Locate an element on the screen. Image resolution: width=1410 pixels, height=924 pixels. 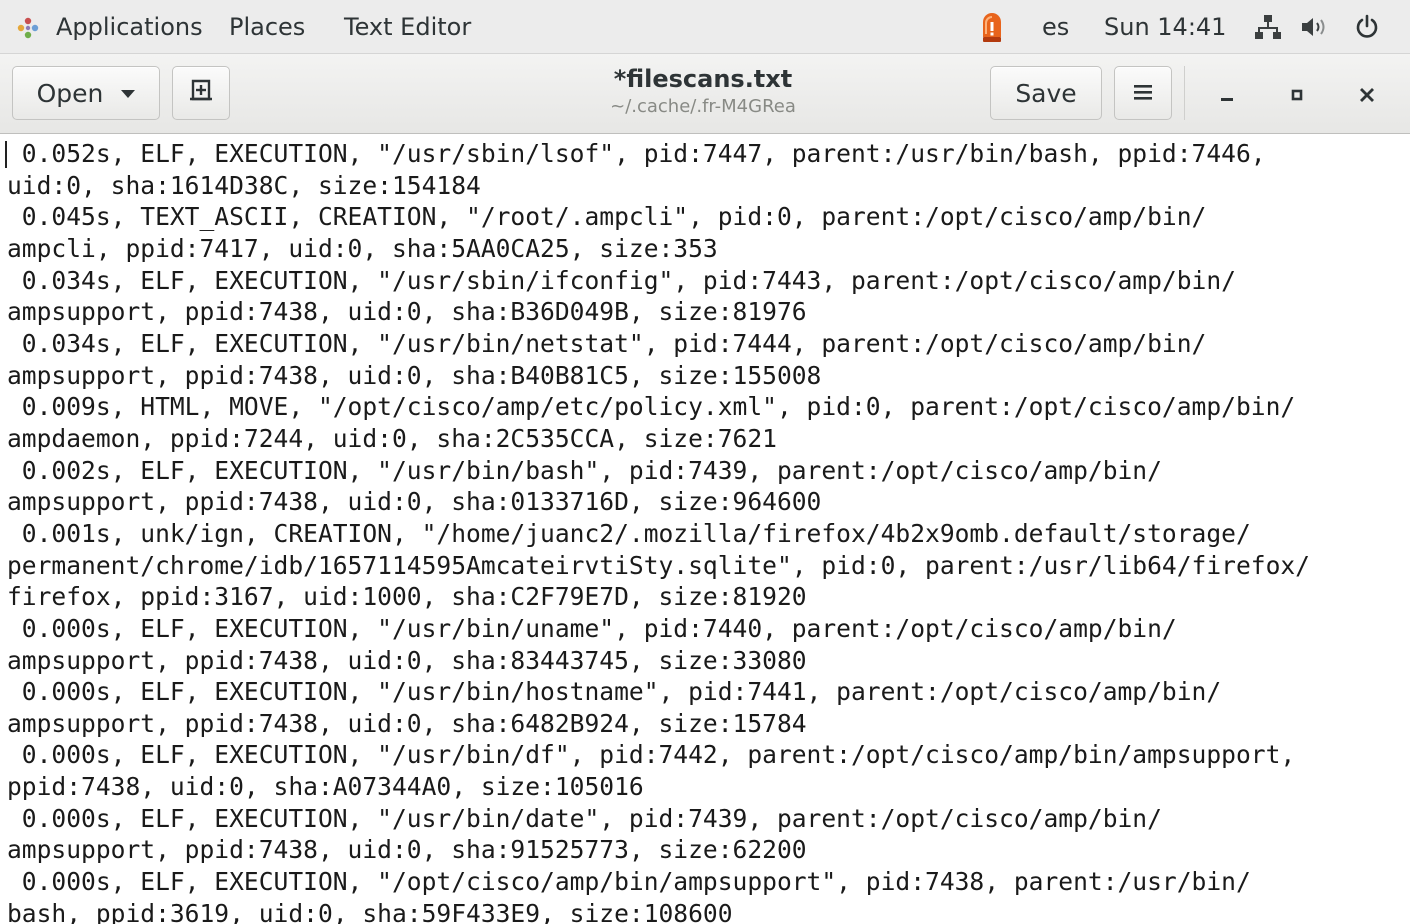
alert-icon is located at coordinates (992, 26).